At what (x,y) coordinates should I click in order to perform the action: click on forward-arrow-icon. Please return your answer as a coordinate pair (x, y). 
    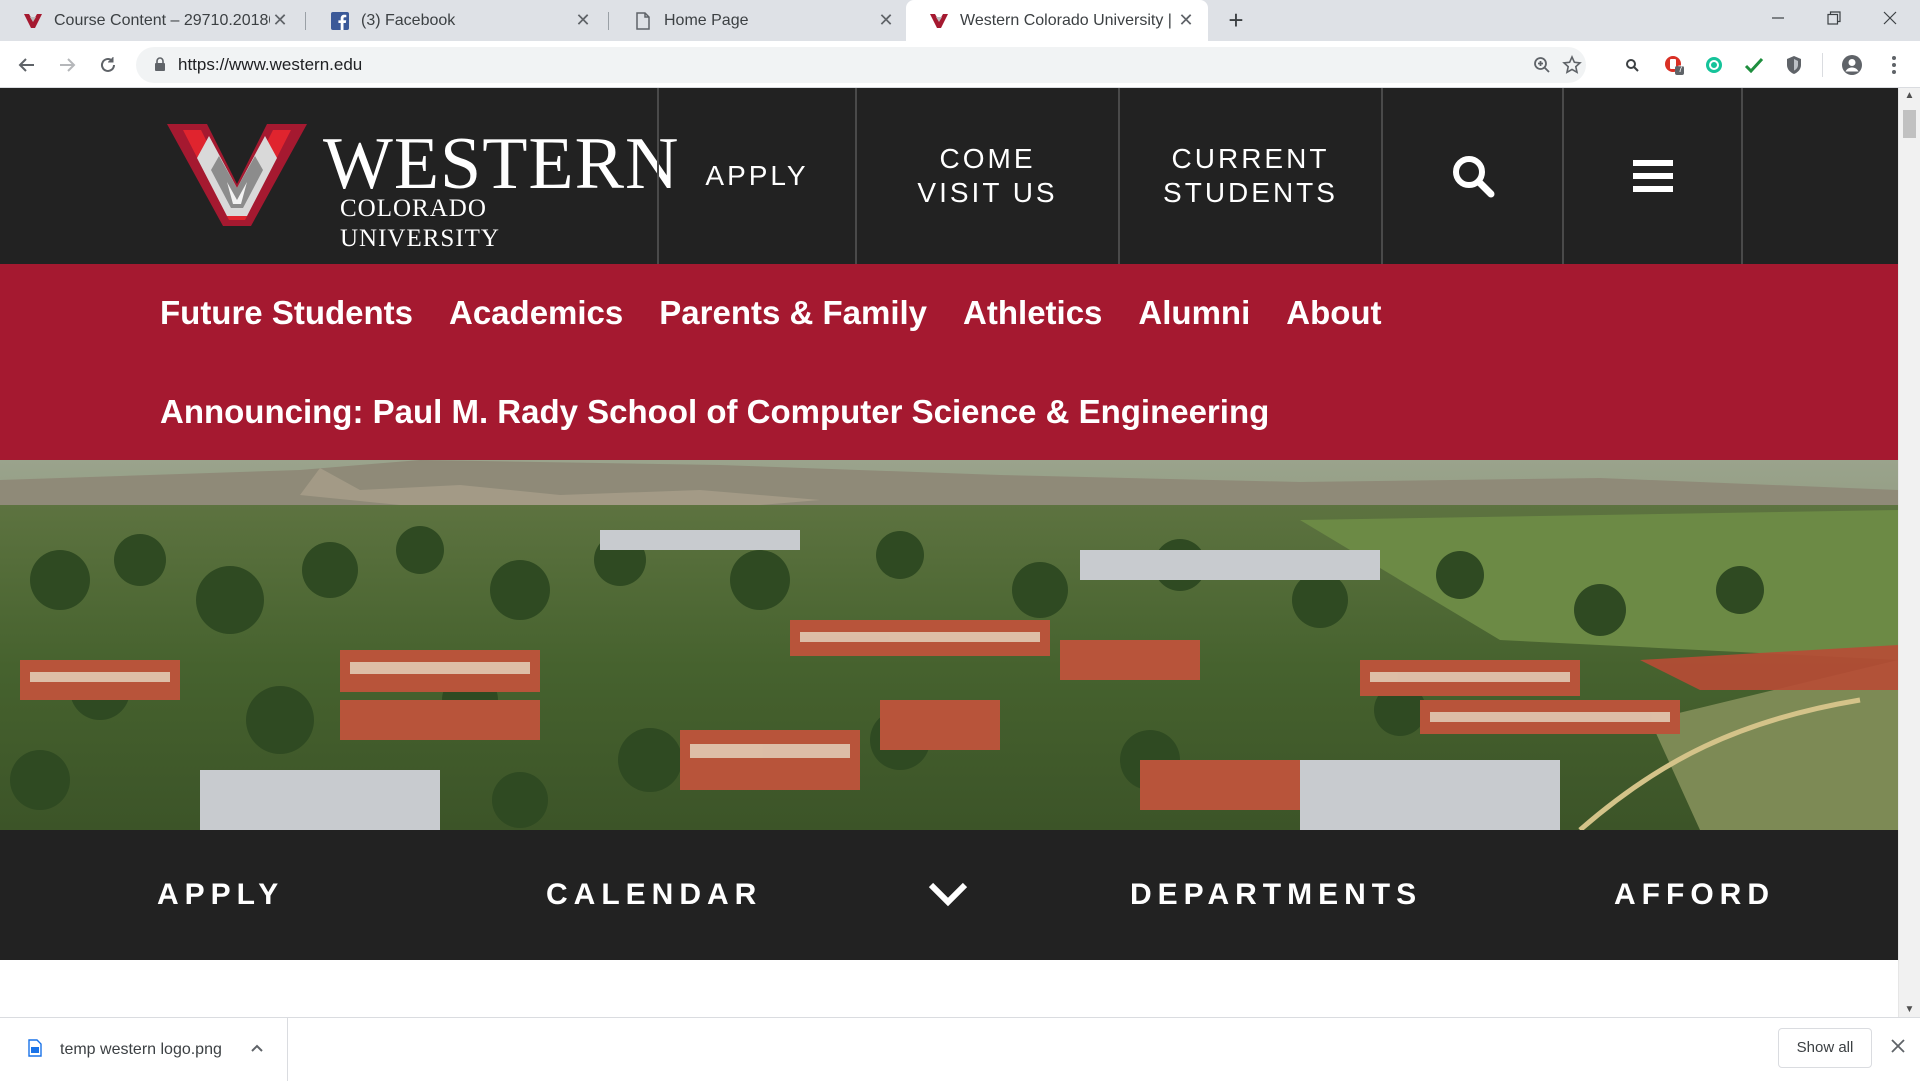
    Looking at the image, I should click on (68, 65).